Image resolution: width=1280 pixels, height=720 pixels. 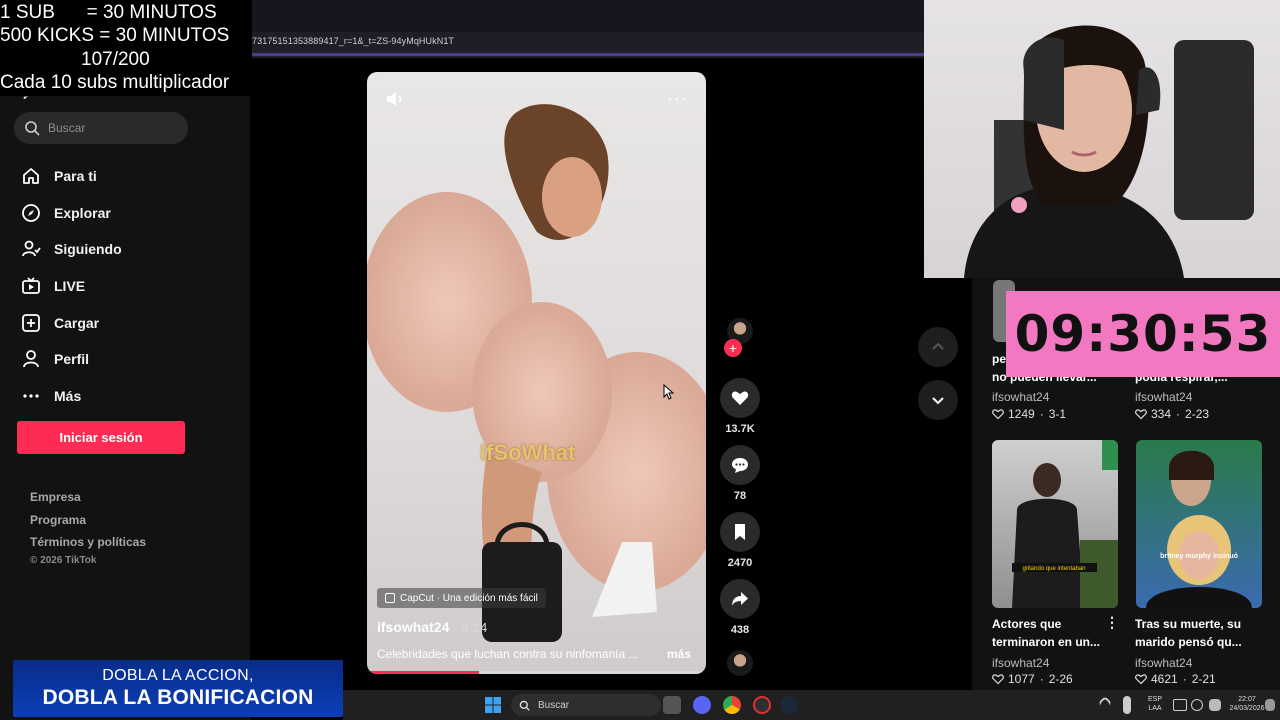 I want to click on share-button, so click(x=740, y=599).